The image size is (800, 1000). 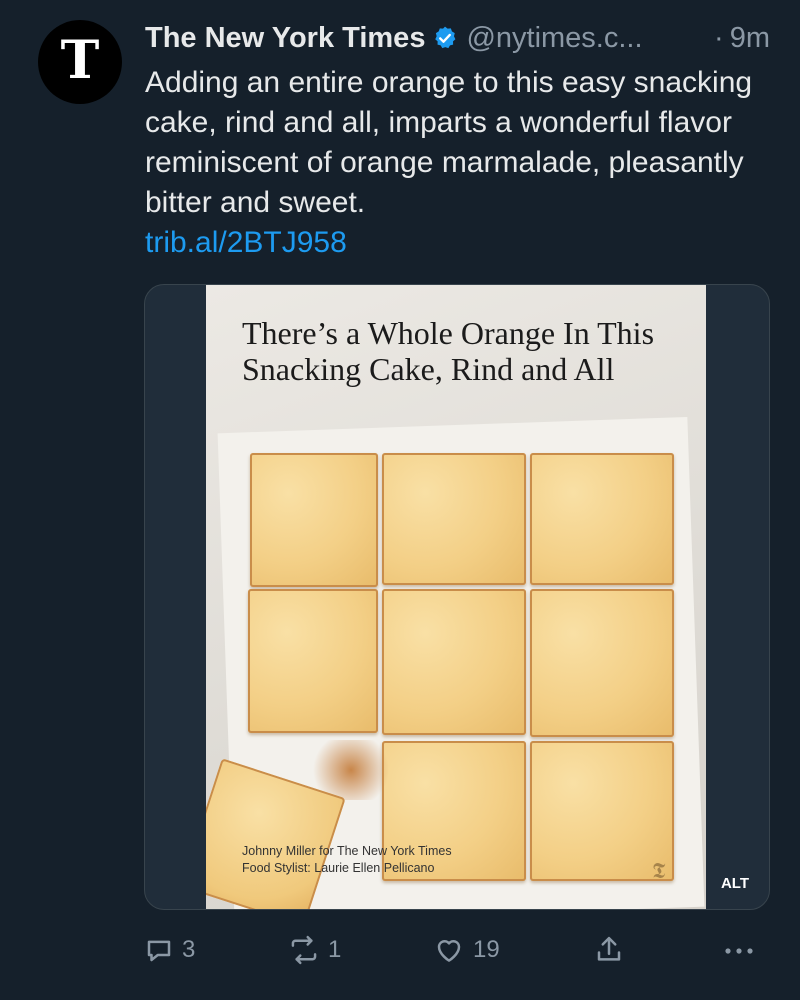 I want to click on share-button, so click(x=609, y=950).